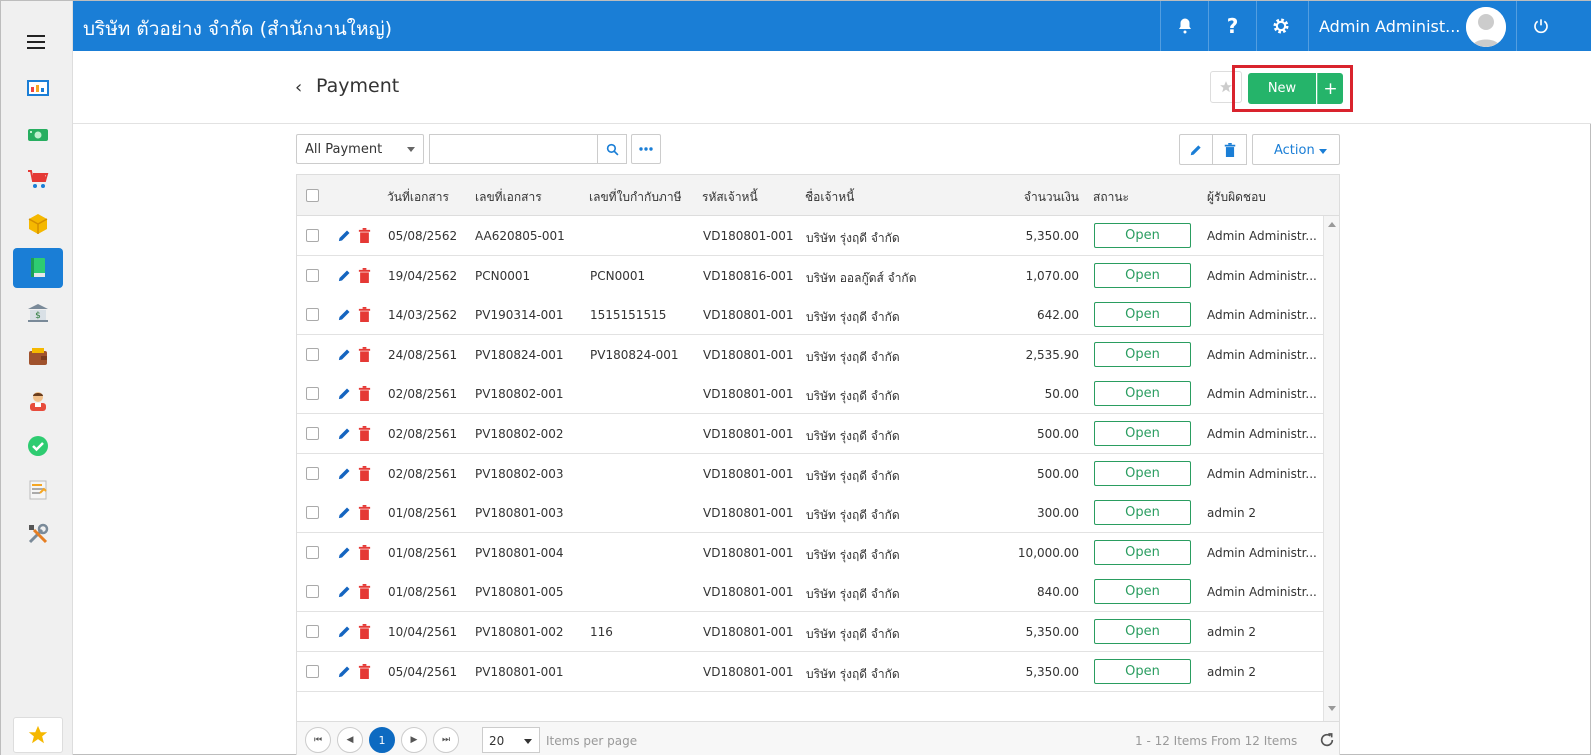 This screenshot has width=1591, height=755. I want to click on check-icon, so click(38, 446).